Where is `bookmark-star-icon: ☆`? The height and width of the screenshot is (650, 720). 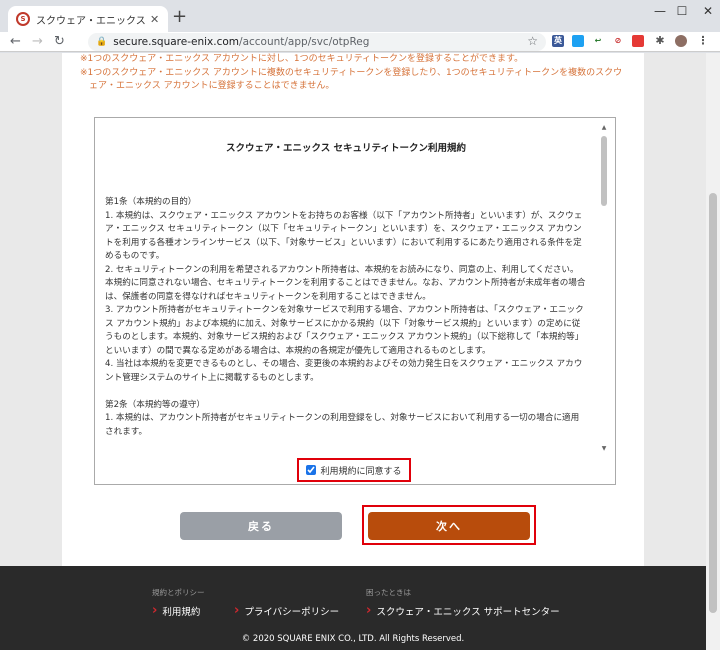
bookmark-star-icon: ☆ is located at coordinates (532, 41).